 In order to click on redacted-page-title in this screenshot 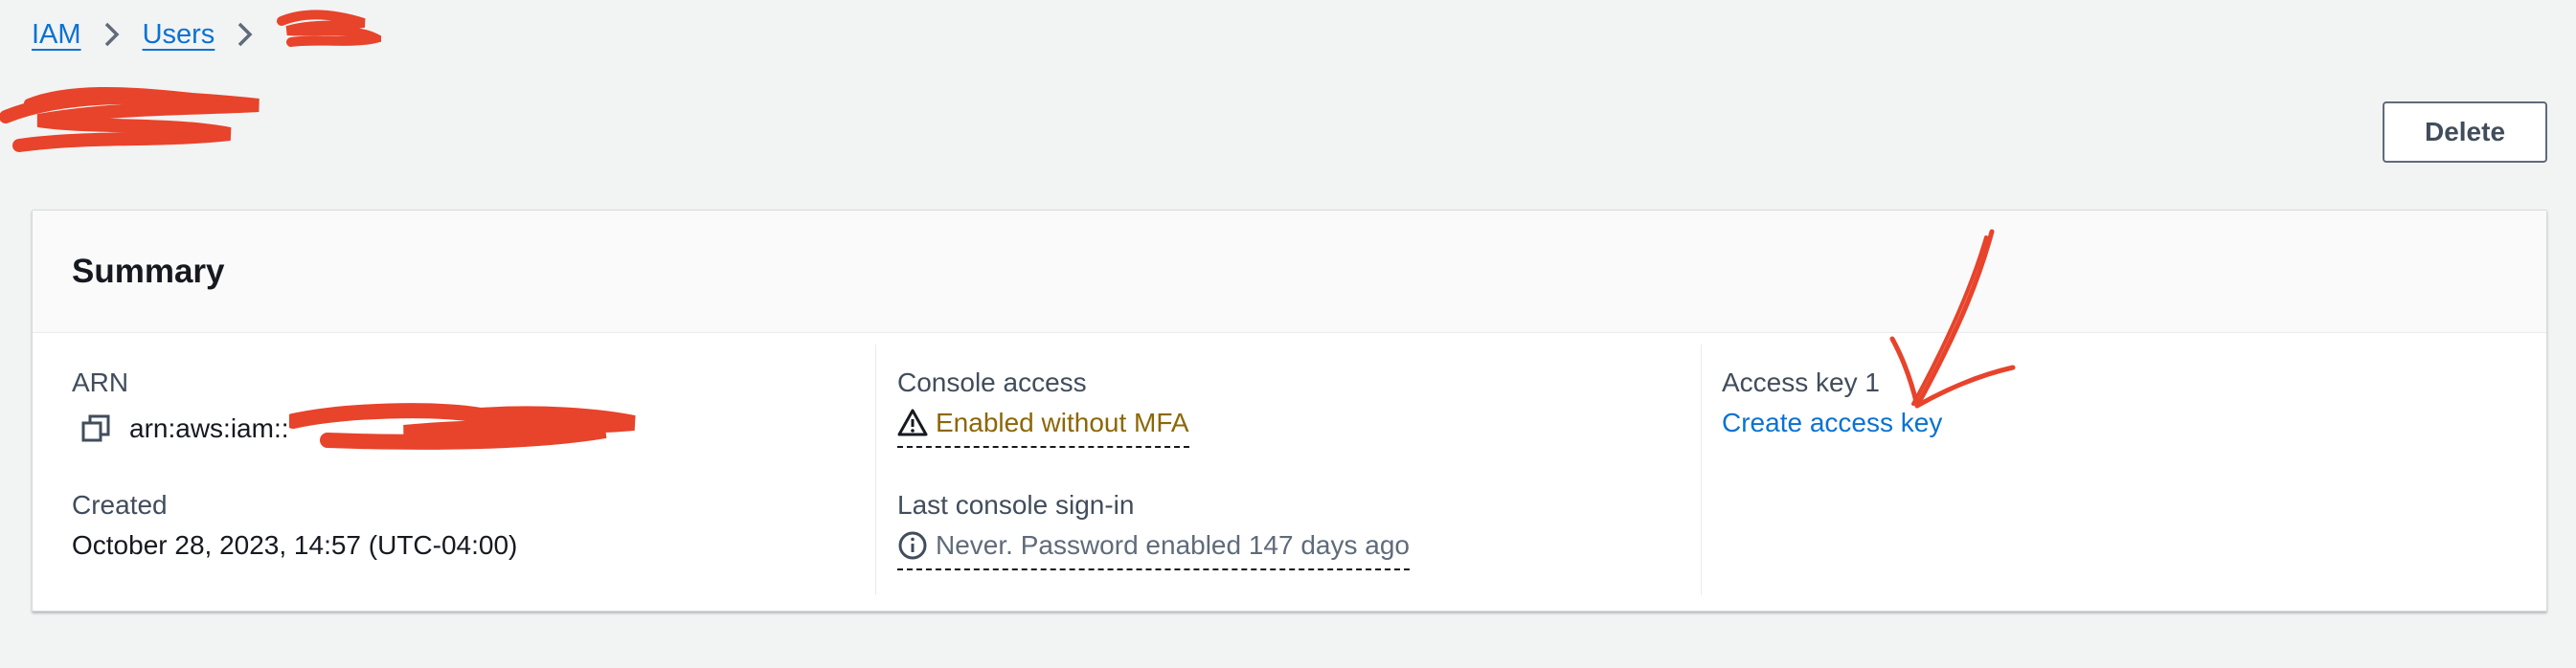, I will do `click(139, 123)`.